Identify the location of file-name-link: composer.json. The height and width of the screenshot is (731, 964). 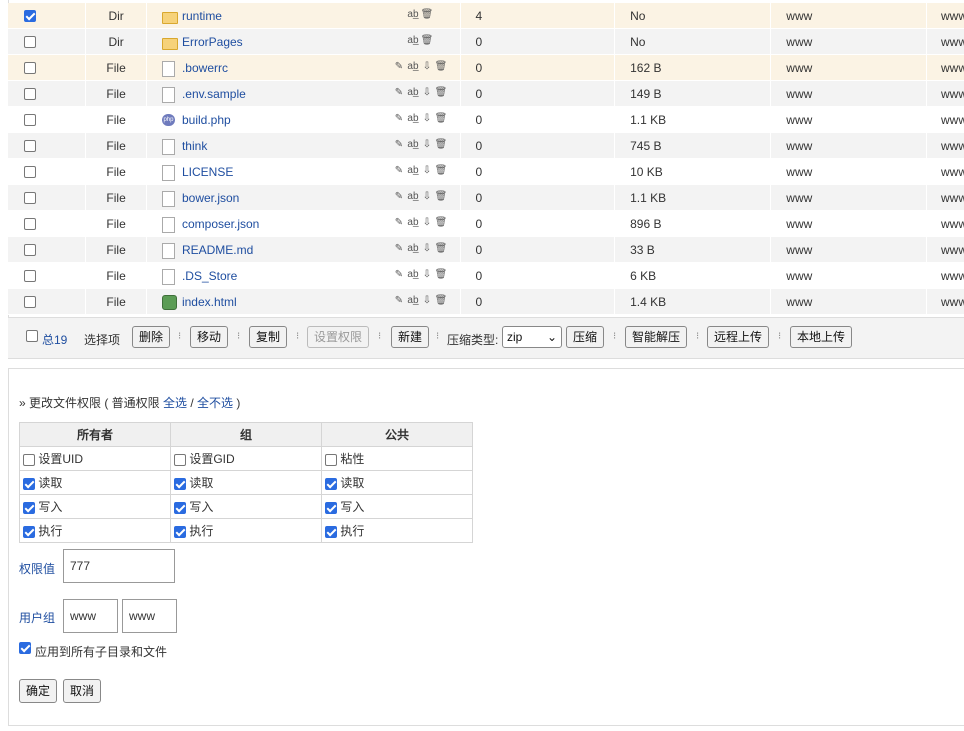
(220, 224).